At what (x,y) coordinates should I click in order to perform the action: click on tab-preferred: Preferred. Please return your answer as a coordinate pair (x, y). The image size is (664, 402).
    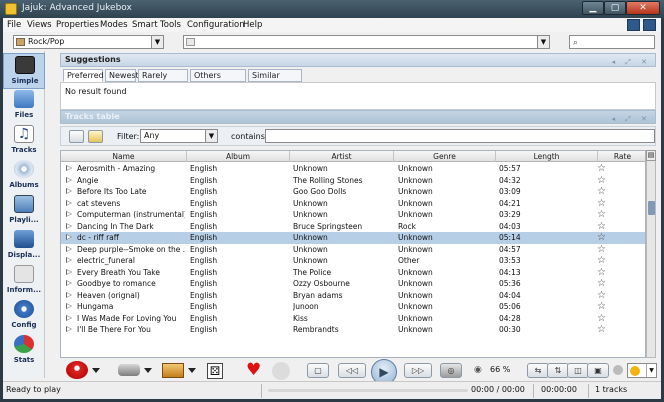
    Looking at the image, I should click on (83, 75).